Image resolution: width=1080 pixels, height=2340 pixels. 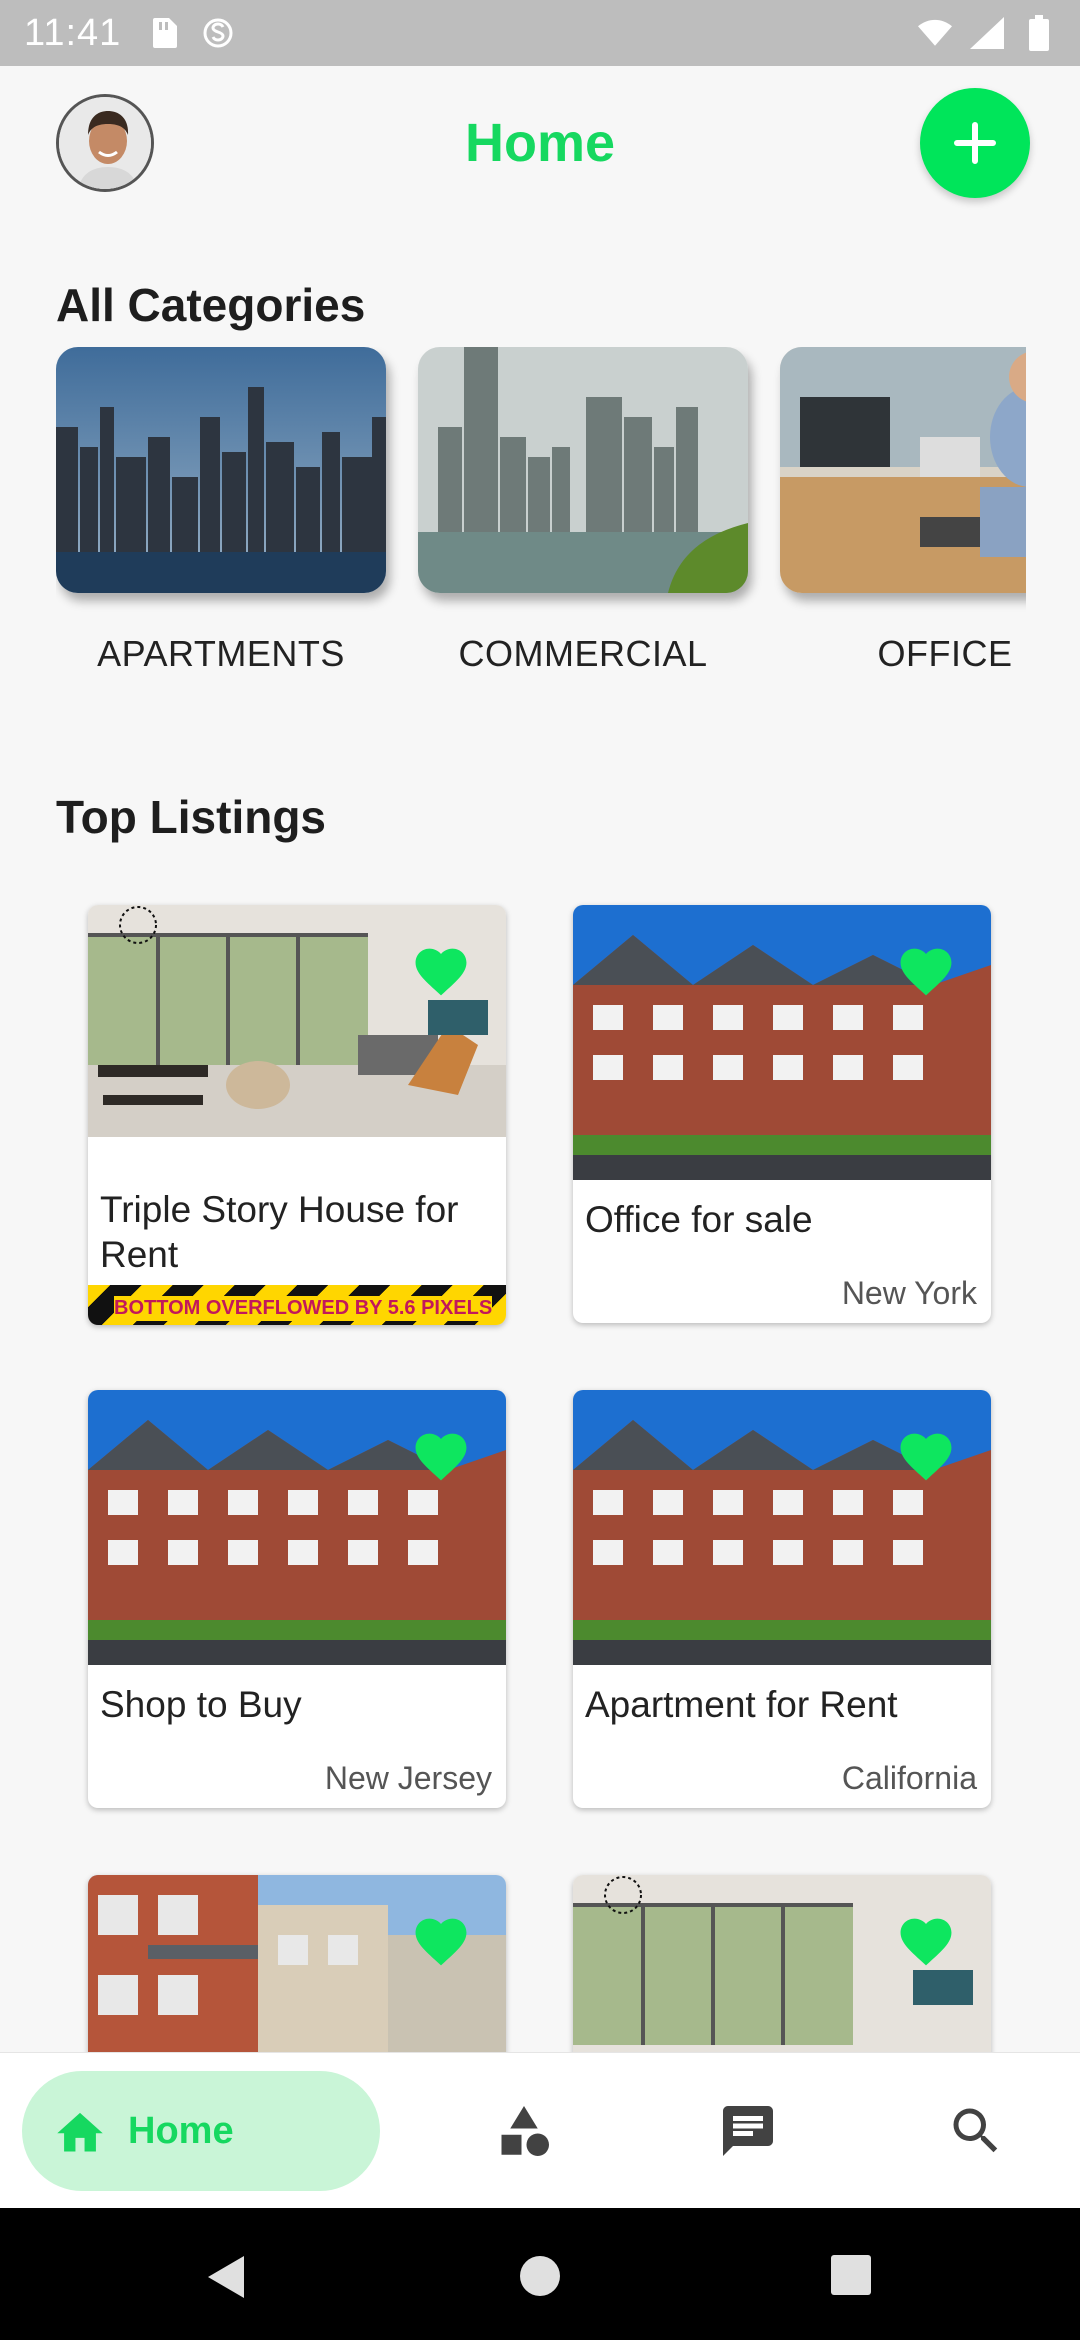 What do you see at coordinates (909, 1778) in the screenshot?
I see `listing-location: California` at bounding box center [909, 1778].